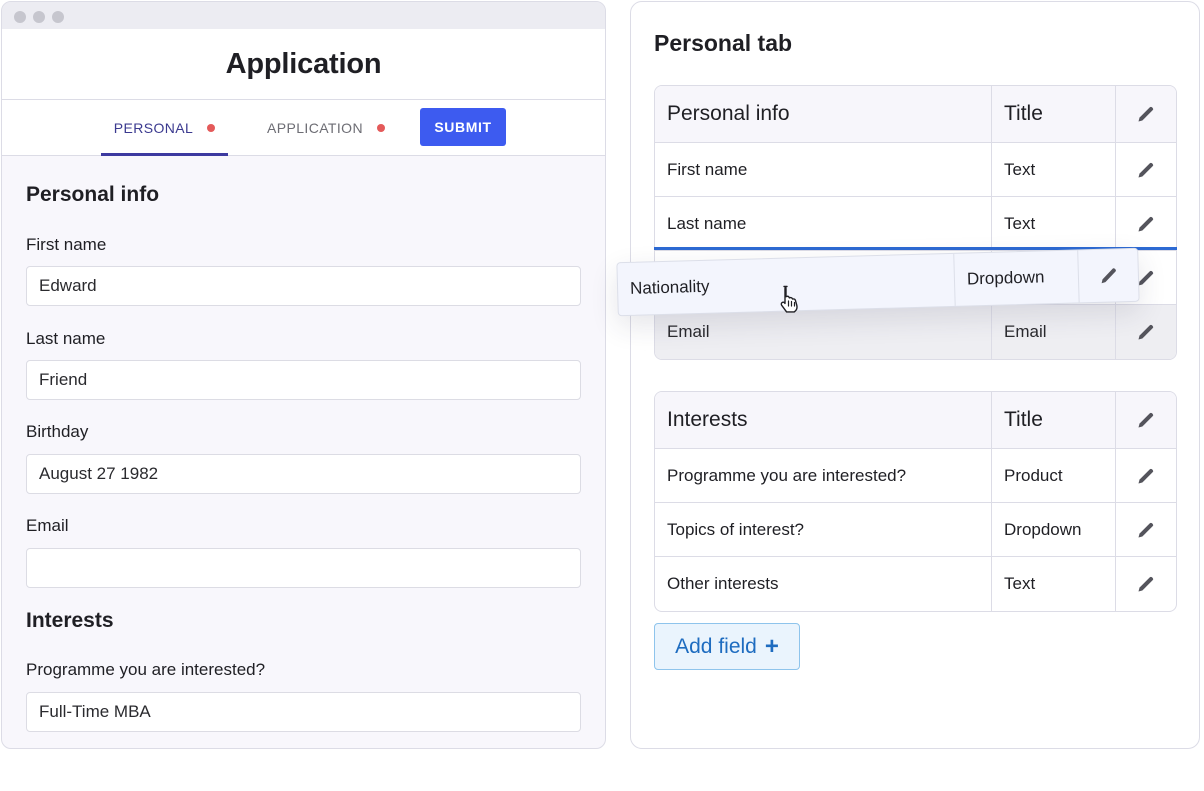  I want to click on add-field-button: Add field +, so click(727, 646).